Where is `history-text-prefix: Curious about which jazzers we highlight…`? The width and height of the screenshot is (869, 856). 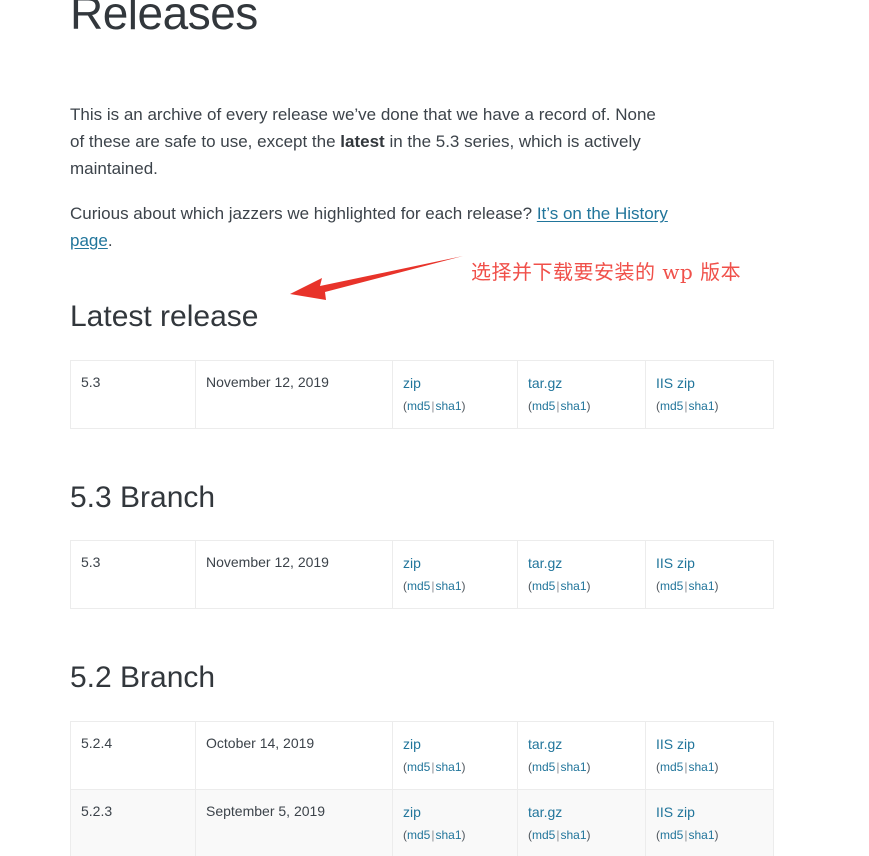 history-text-prefix: Curious about which jazzers we highlight… is located at coordinates (303, 214).